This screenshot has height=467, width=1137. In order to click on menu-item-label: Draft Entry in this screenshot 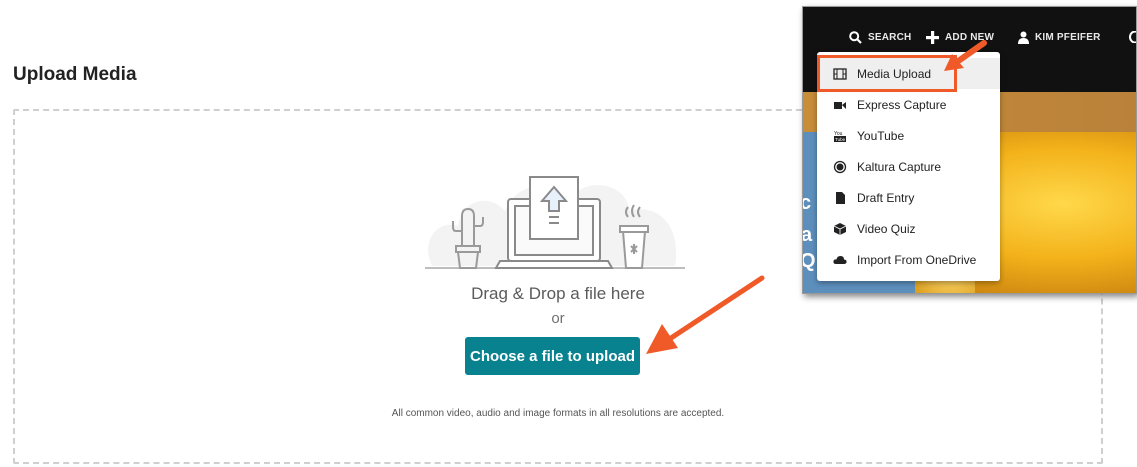, I will do `click(886, 197)`.